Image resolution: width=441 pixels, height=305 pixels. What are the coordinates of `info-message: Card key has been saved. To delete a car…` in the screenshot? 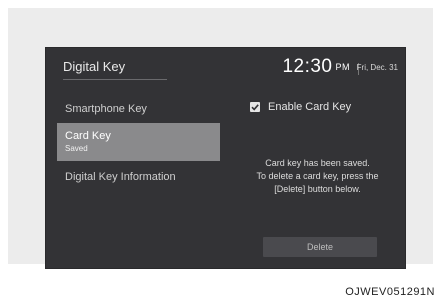 It's located at (317, 176).